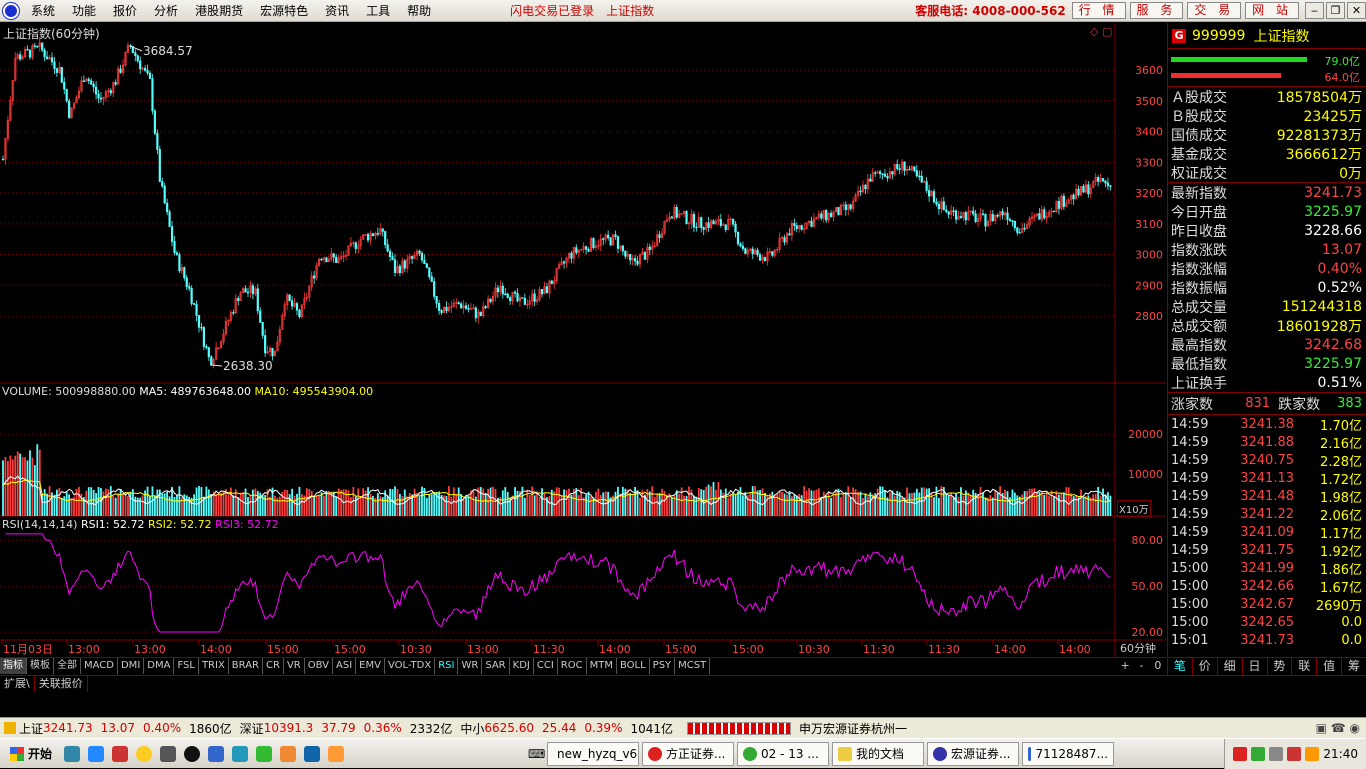  I want to click on tray-network-icon, so click(1258, 753).